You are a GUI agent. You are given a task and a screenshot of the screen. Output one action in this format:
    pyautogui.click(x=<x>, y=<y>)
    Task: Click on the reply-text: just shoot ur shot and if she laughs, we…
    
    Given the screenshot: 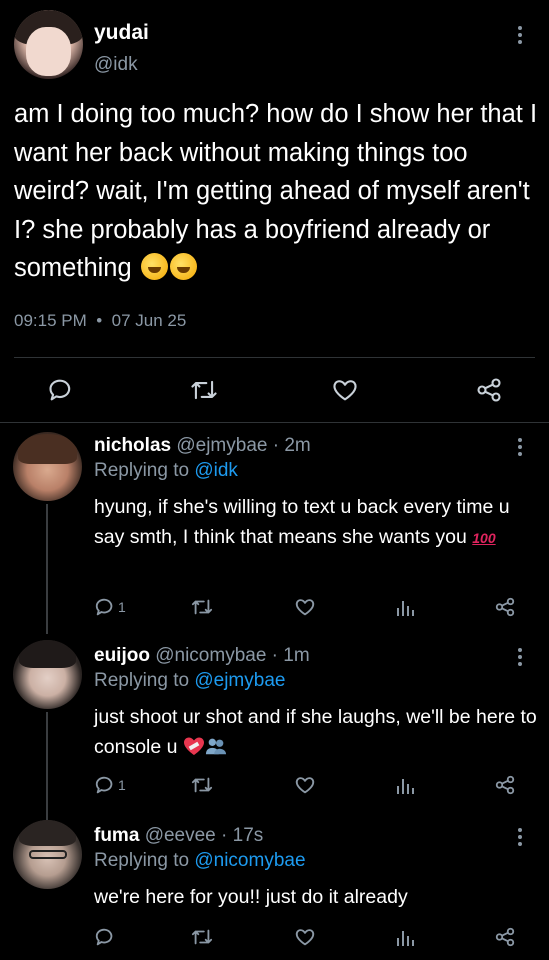 What is the action you would take?
    pyautogui.click(x=315, y=732)
    